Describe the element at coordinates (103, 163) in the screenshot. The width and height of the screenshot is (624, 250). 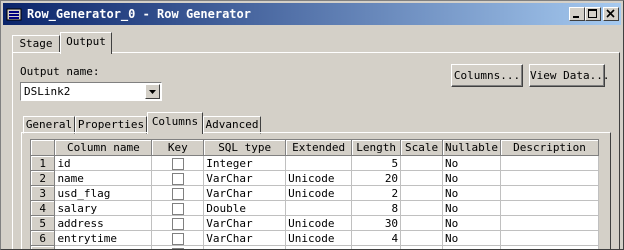
I see `cell-column-name: id` at that location.